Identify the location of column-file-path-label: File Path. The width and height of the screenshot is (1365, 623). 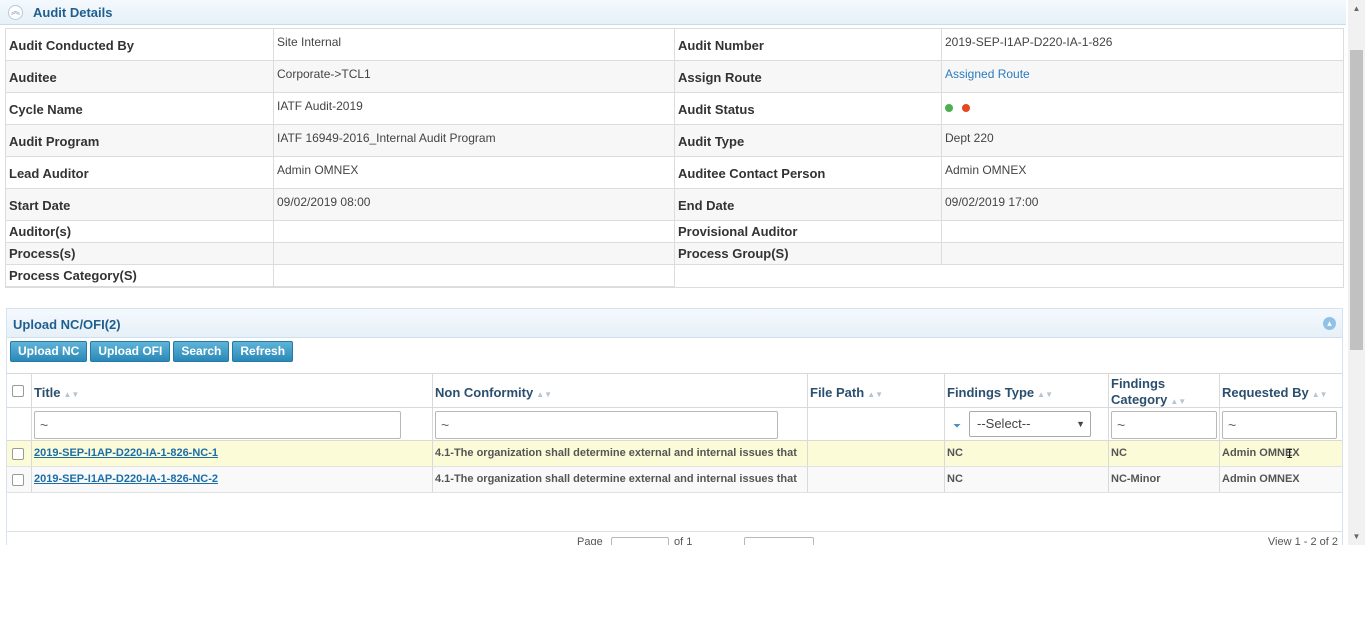
(837, 392).